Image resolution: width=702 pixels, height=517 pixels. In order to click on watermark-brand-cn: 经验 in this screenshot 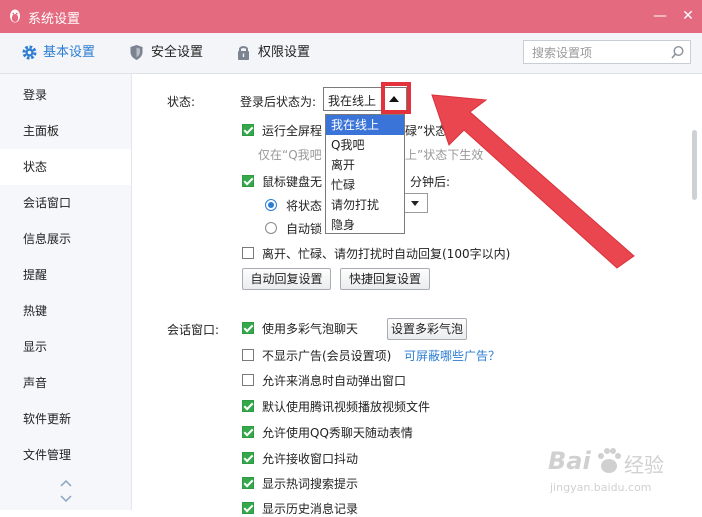, I will do `click(644, 465)`.